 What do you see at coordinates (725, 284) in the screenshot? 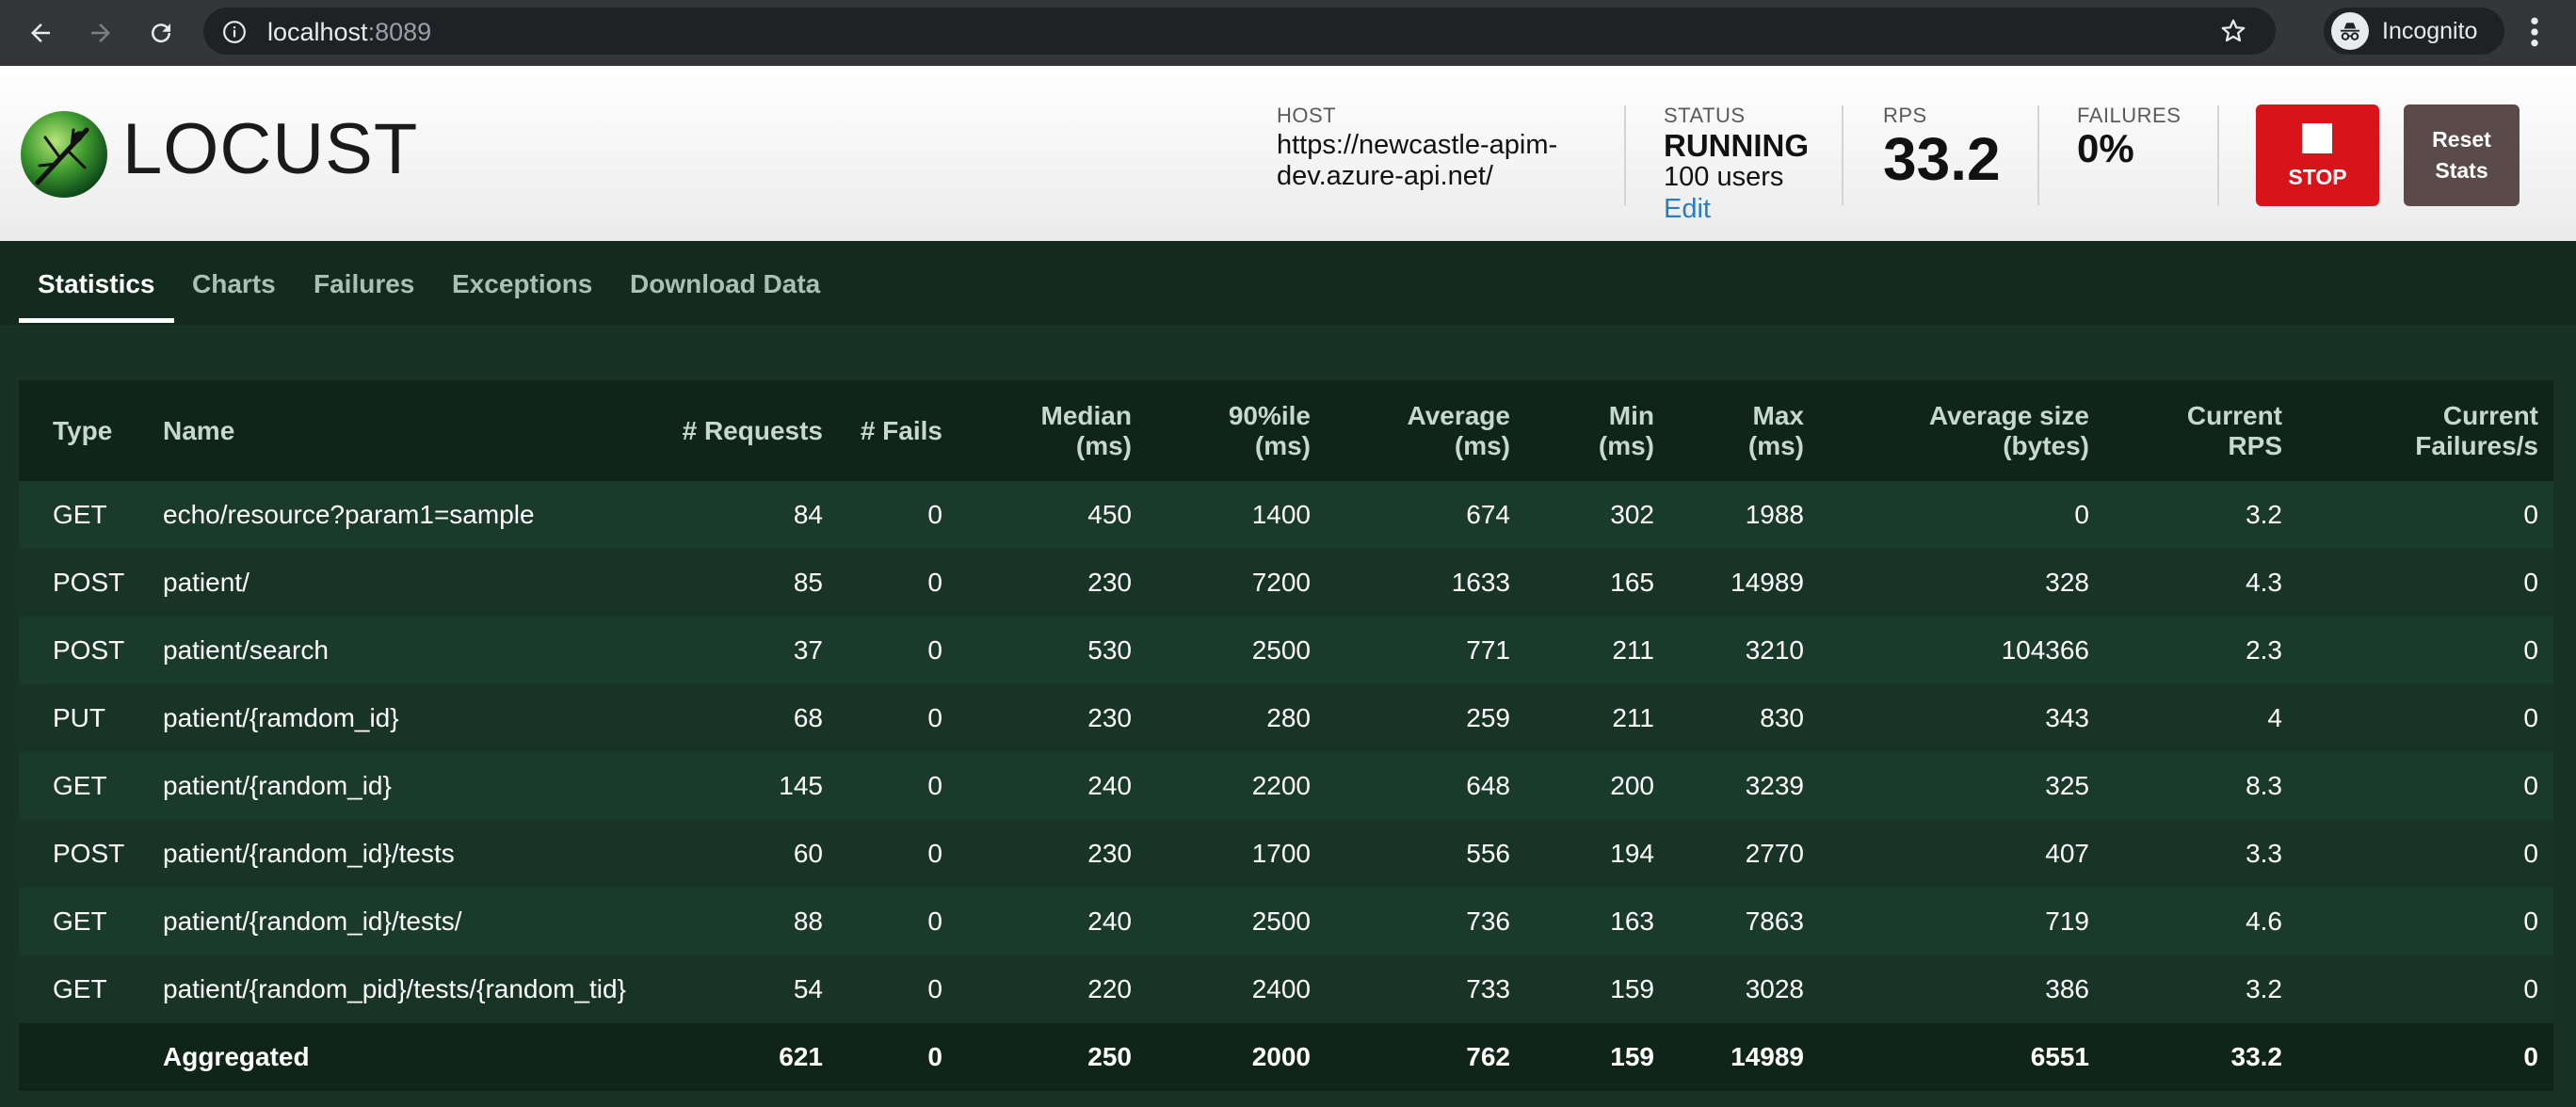
I see `tab-download-data: Download Data` at bounding box center [725, 284].